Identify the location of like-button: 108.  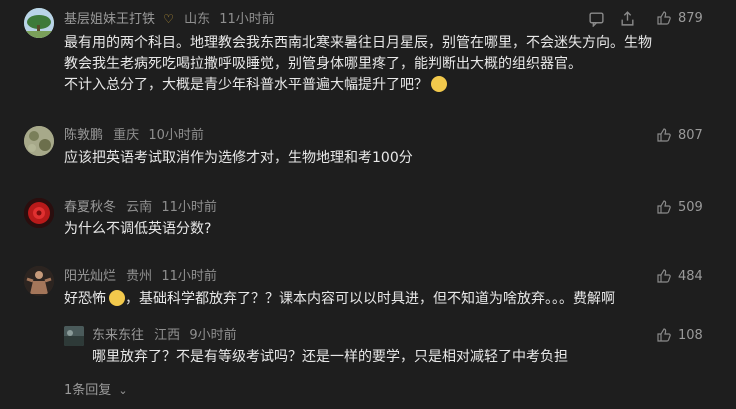
(679, 335).